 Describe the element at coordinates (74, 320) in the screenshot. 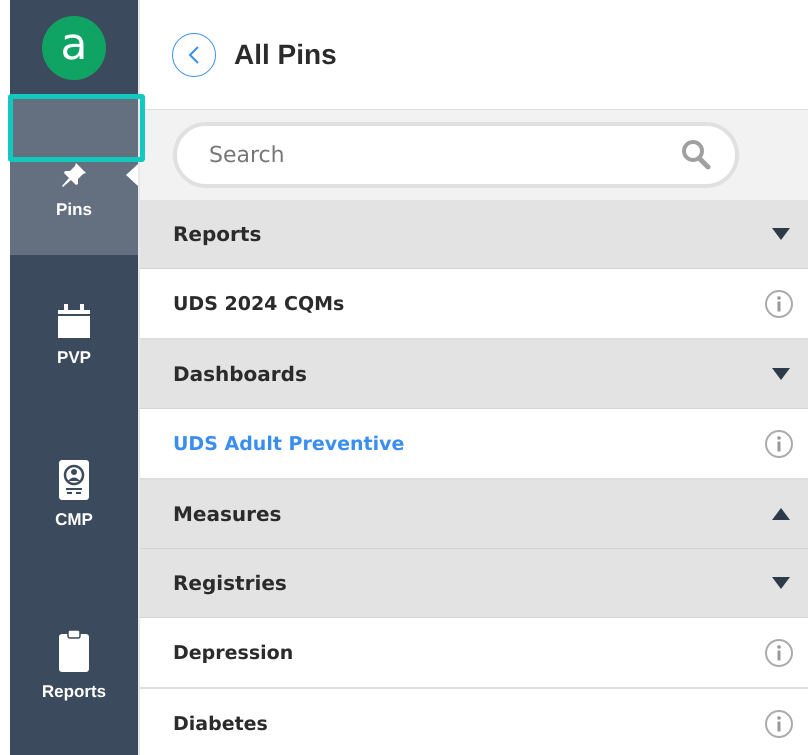

I see `calendar-icon` at that location.